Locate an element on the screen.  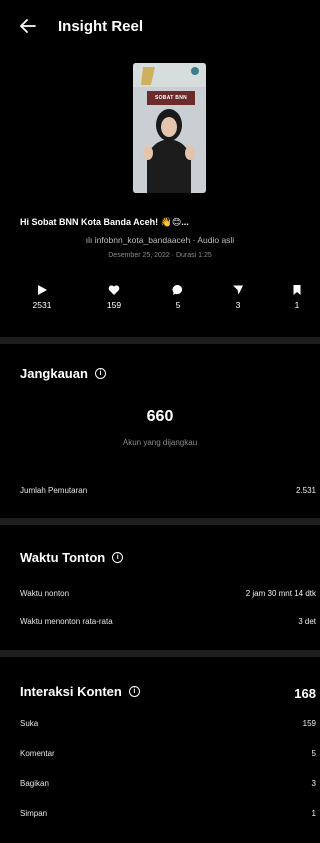
reel-thumbnail-image is located at coordinates (169, 128).